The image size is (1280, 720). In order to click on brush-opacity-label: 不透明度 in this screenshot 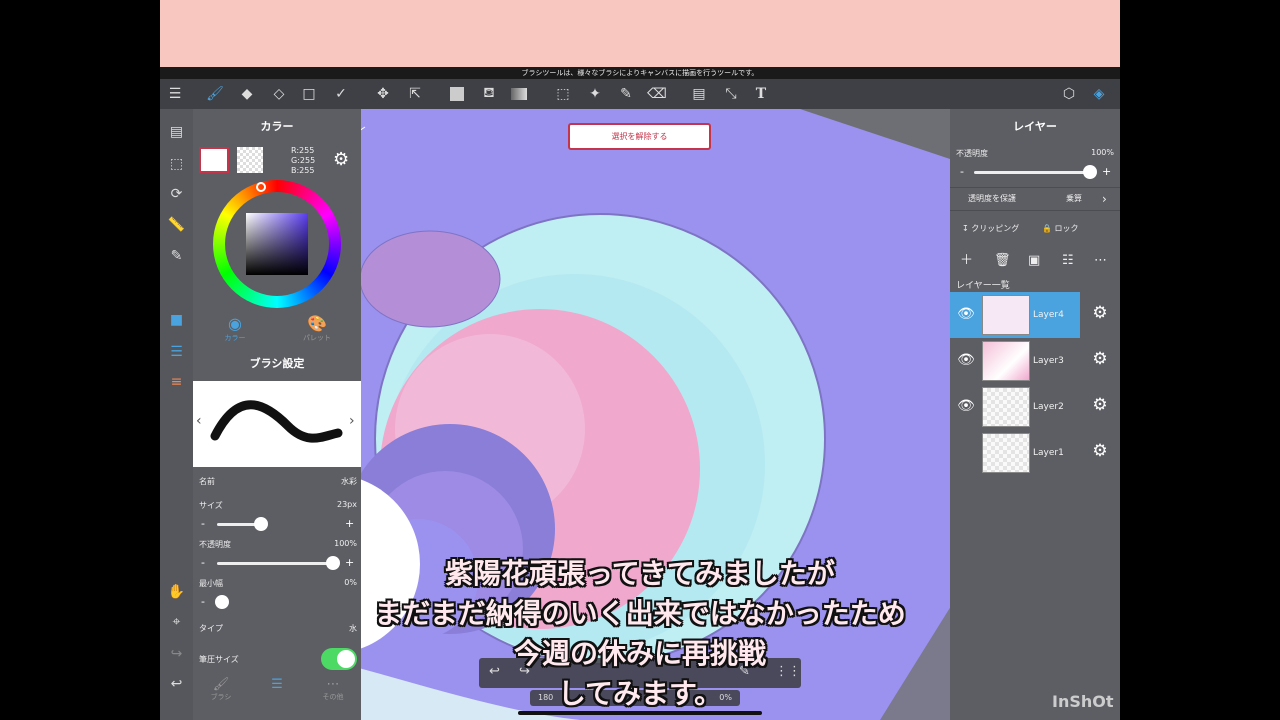, I will do `click(215, 544)`.